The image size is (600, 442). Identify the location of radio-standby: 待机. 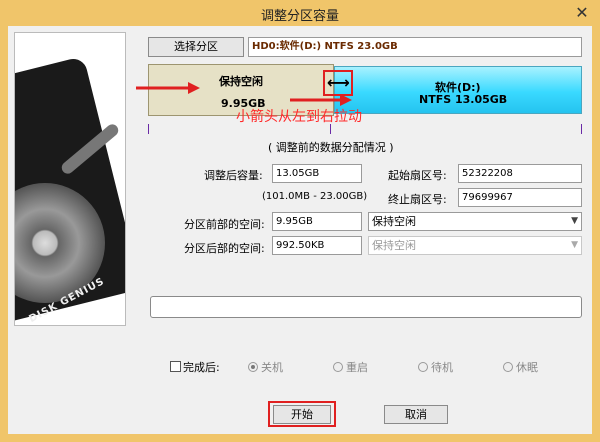
(435, 367).